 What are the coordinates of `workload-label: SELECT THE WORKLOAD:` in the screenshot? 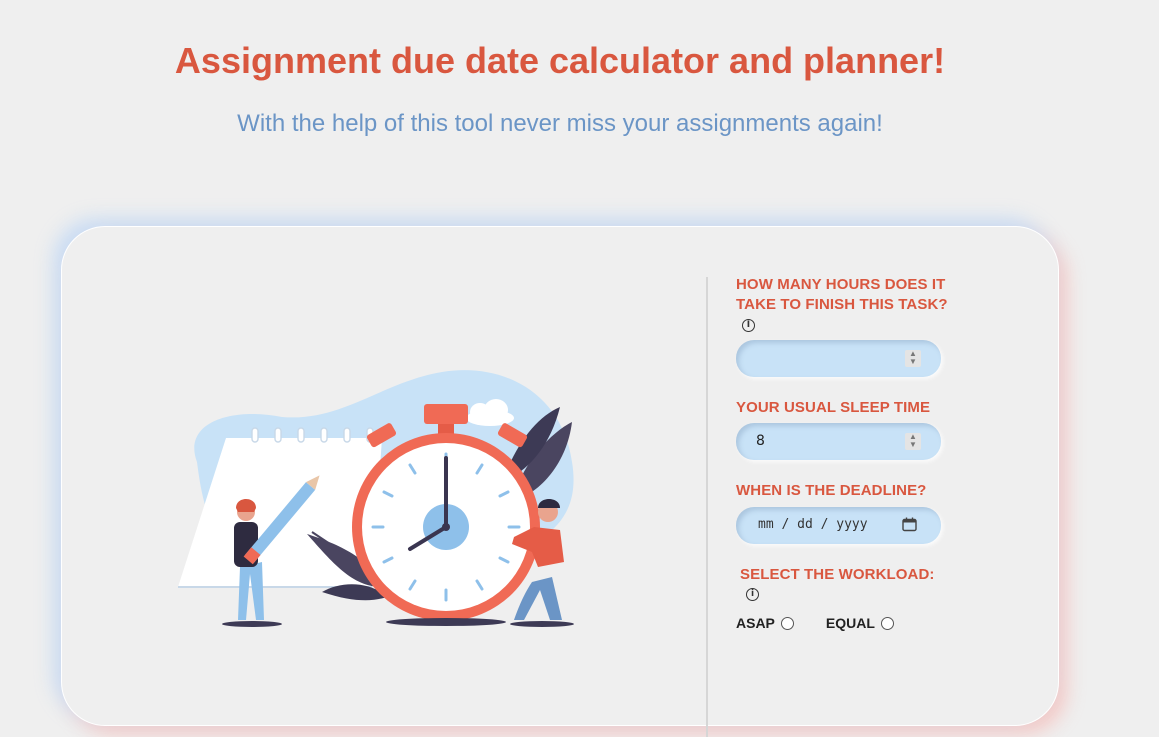 It's located at (837, 574).